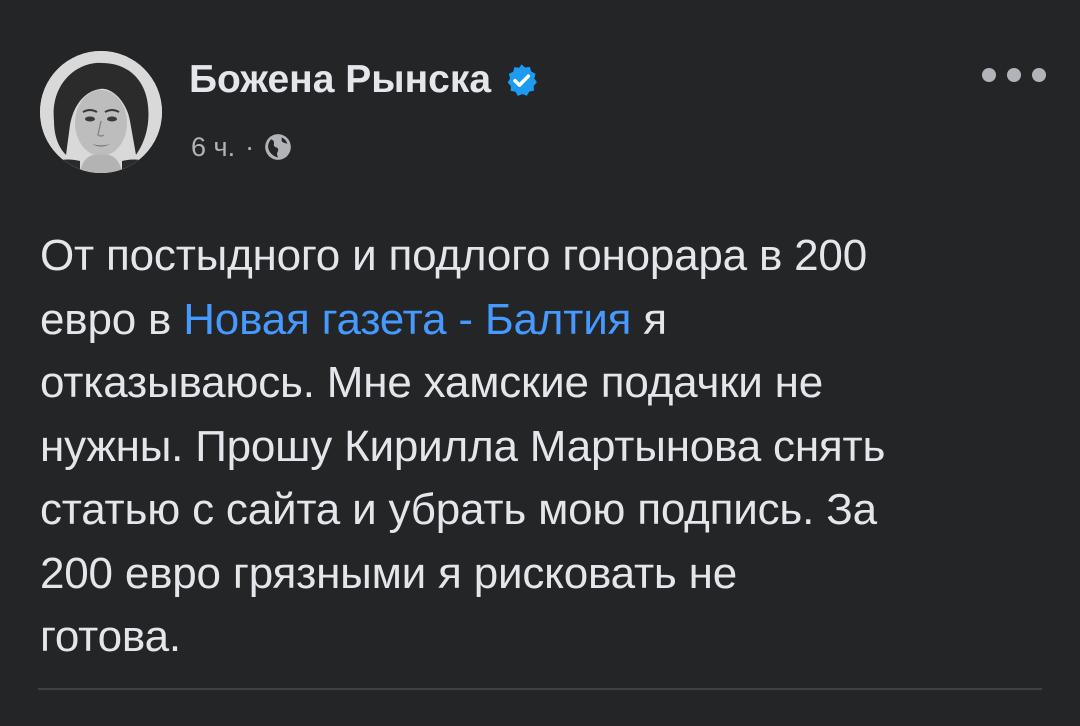  What do you see at coordinates (432, 382) in the screenshot?
I see `post-text-line: отказываюсь. Мне хамские подачки не` at bounding box center [432, 382].